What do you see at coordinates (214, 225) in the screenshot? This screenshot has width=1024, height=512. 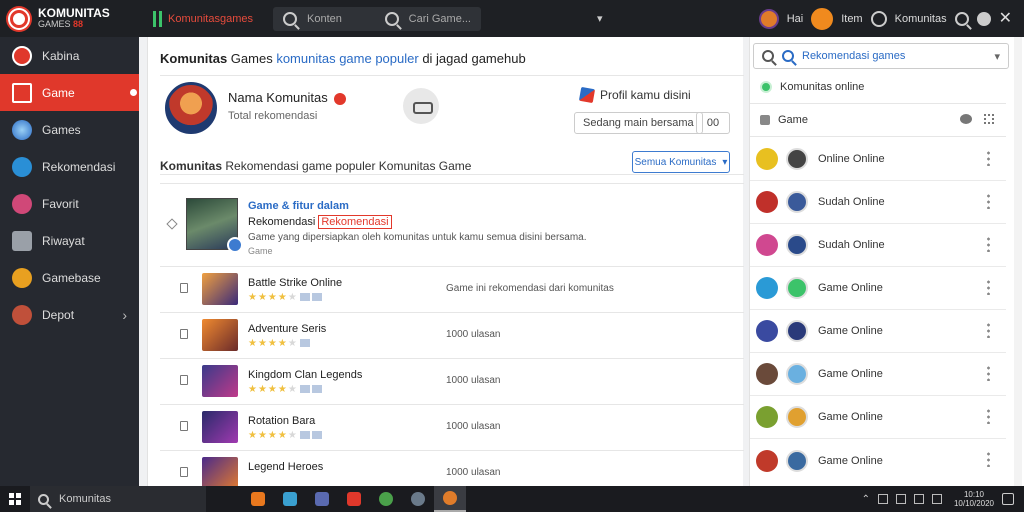 I see `featured-thumbnail` at bounding box center [214, 225].